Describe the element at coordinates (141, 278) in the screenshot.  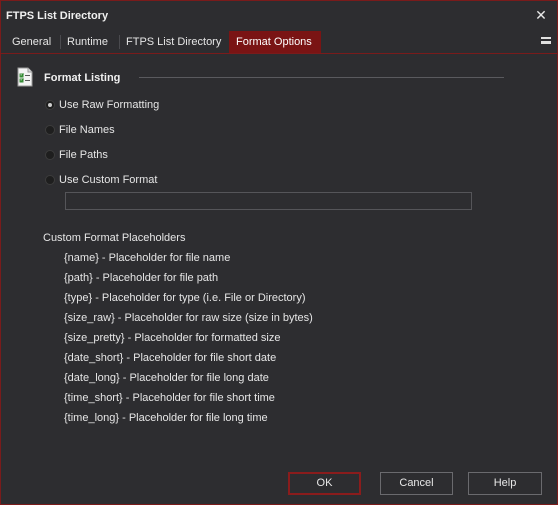
I see `placeholder-line: {path} - Placeholder for file path` at that location.